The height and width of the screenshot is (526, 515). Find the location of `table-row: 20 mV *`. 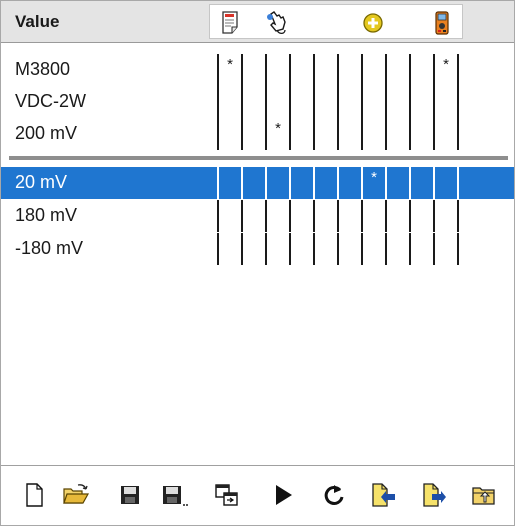

table-row: 20 mV * is located at coordinates (257, 183).